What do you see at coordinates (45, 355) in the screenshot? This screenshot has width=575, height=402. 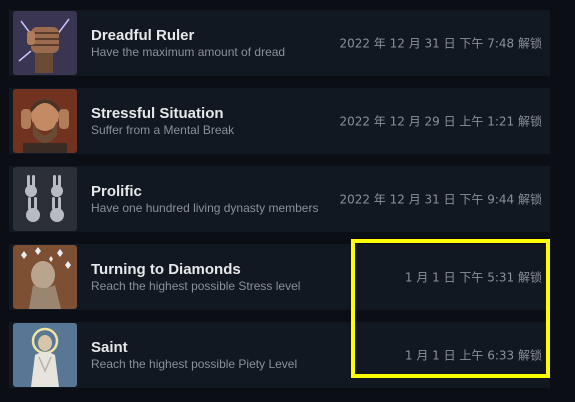 I see `saint-icon` at bounding box center [45, 355].